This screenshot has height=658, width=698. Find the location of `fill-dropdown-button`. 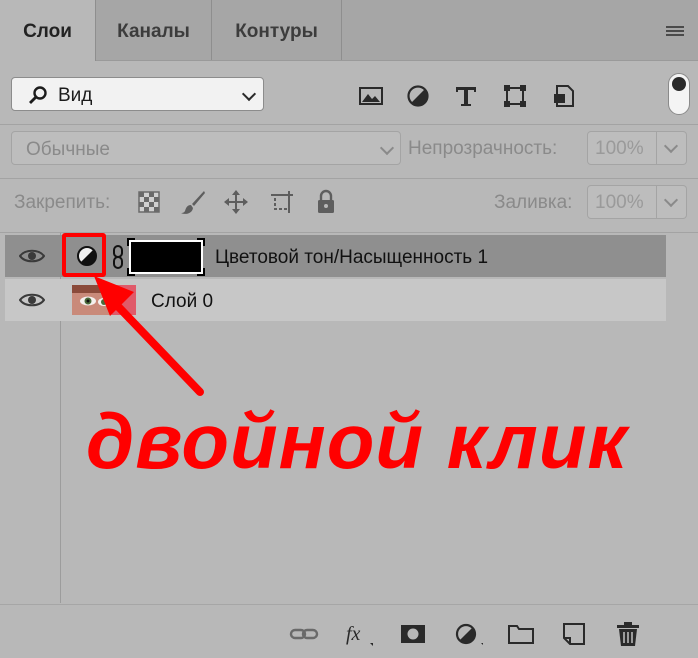

fill-dropdown-button is located at coordinates (672, 202).